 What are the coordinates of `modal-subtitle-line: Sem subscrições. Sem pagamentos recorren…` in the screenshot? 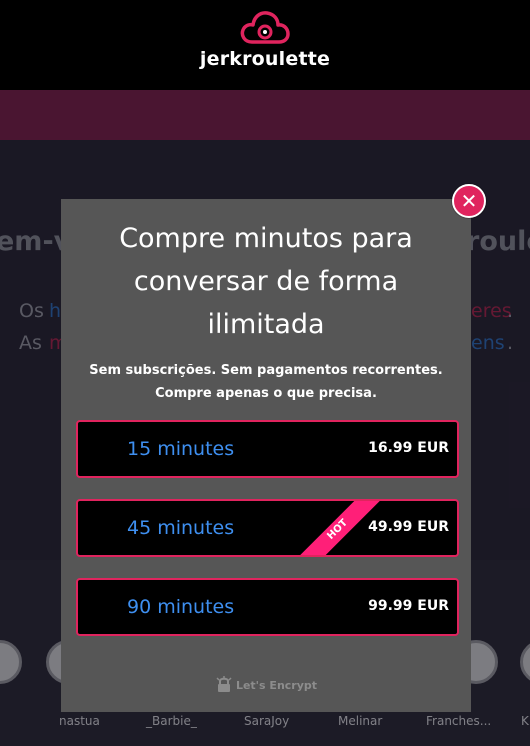 It's located at (266, 370).